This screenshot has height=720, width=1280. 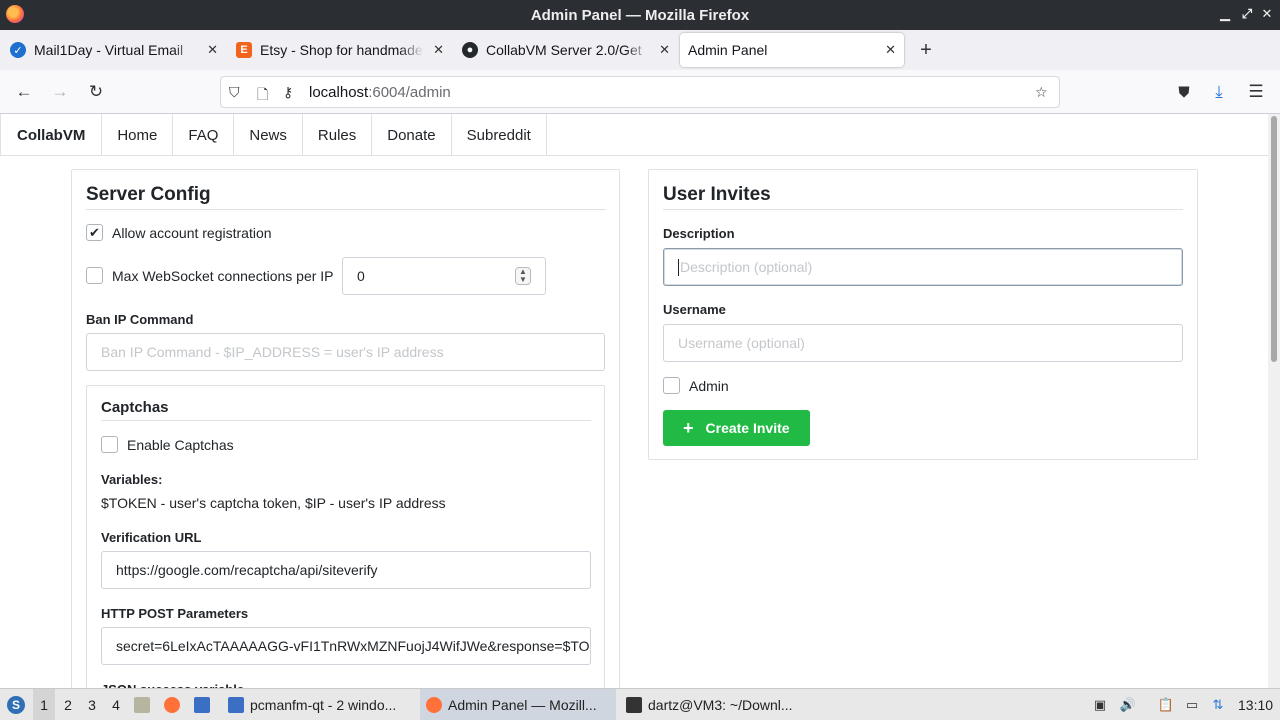 I want to click on firefox-launcher-icon, so click(x=175, y=704).